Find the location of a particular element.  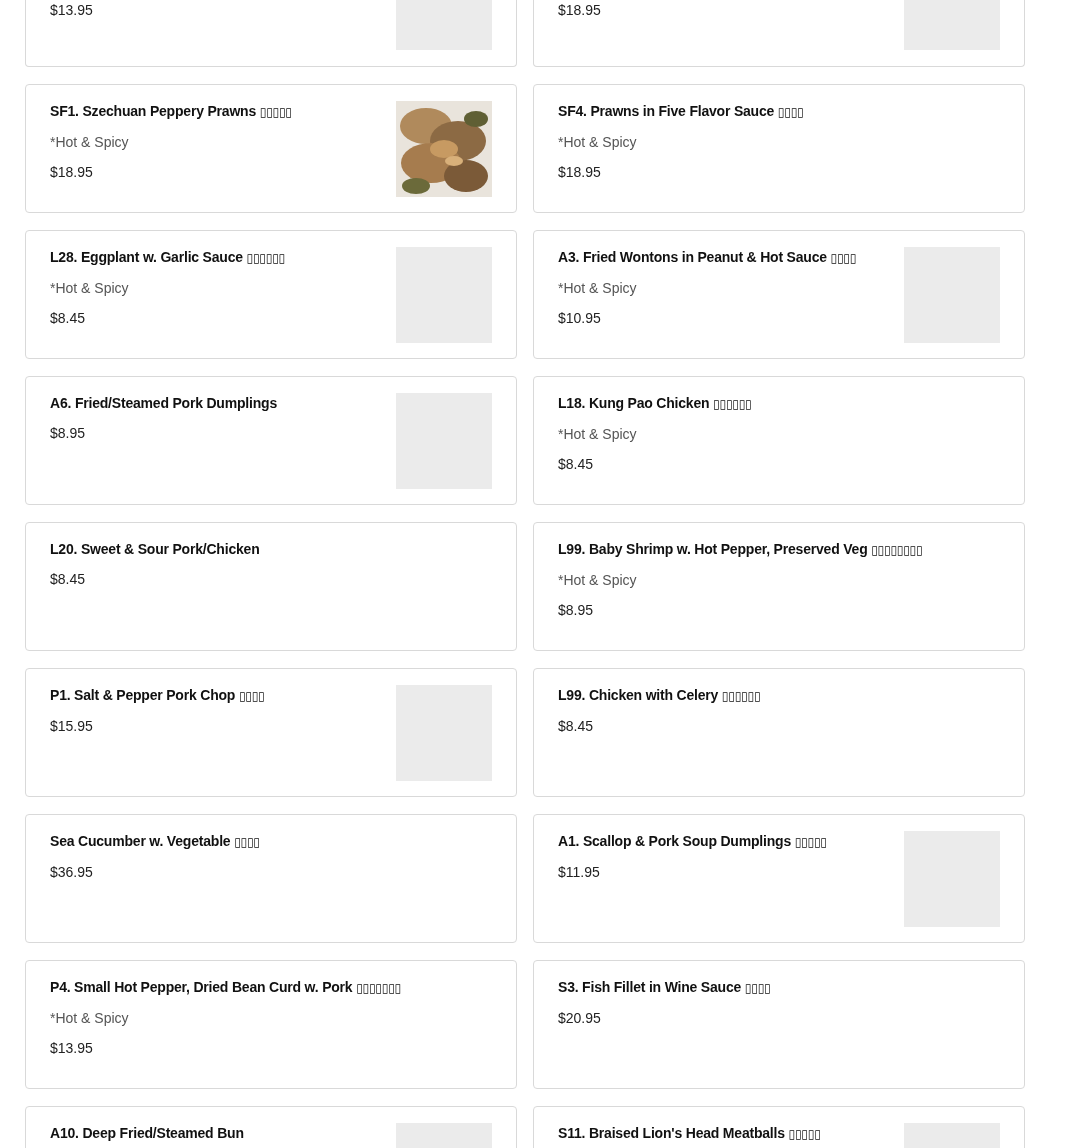

menu-item-card: A6. Fried/Steamed Pork Dumplings $8.95 is located at coordinates (271, 440).